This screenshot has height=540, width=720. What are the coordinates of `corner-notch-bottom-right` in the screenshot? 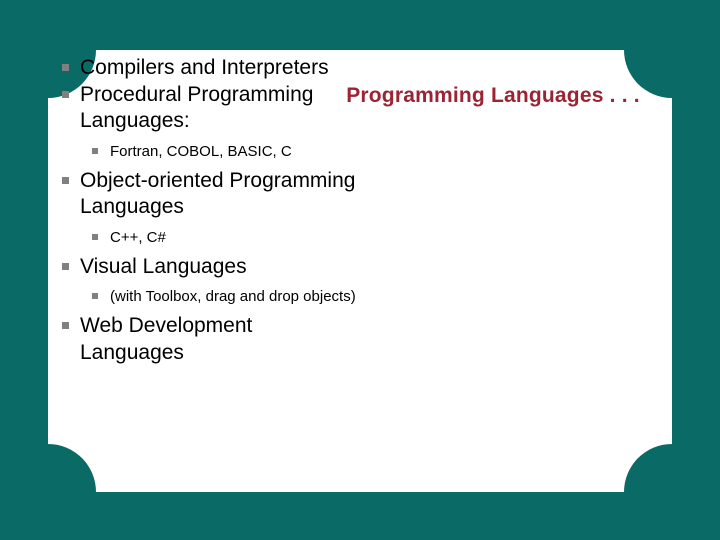 It's located at (648, 468).